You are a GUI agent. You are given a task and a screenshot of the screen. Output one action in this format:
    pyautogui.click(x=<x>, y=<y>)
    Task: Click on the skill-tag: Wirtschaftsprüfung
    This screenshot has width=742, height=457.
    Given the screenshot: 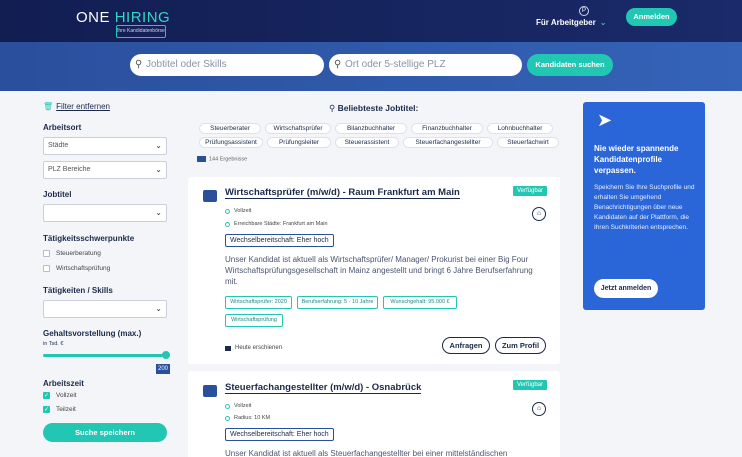 What is the action you would take?
    pyautogui.click(x=254, y=320)
    